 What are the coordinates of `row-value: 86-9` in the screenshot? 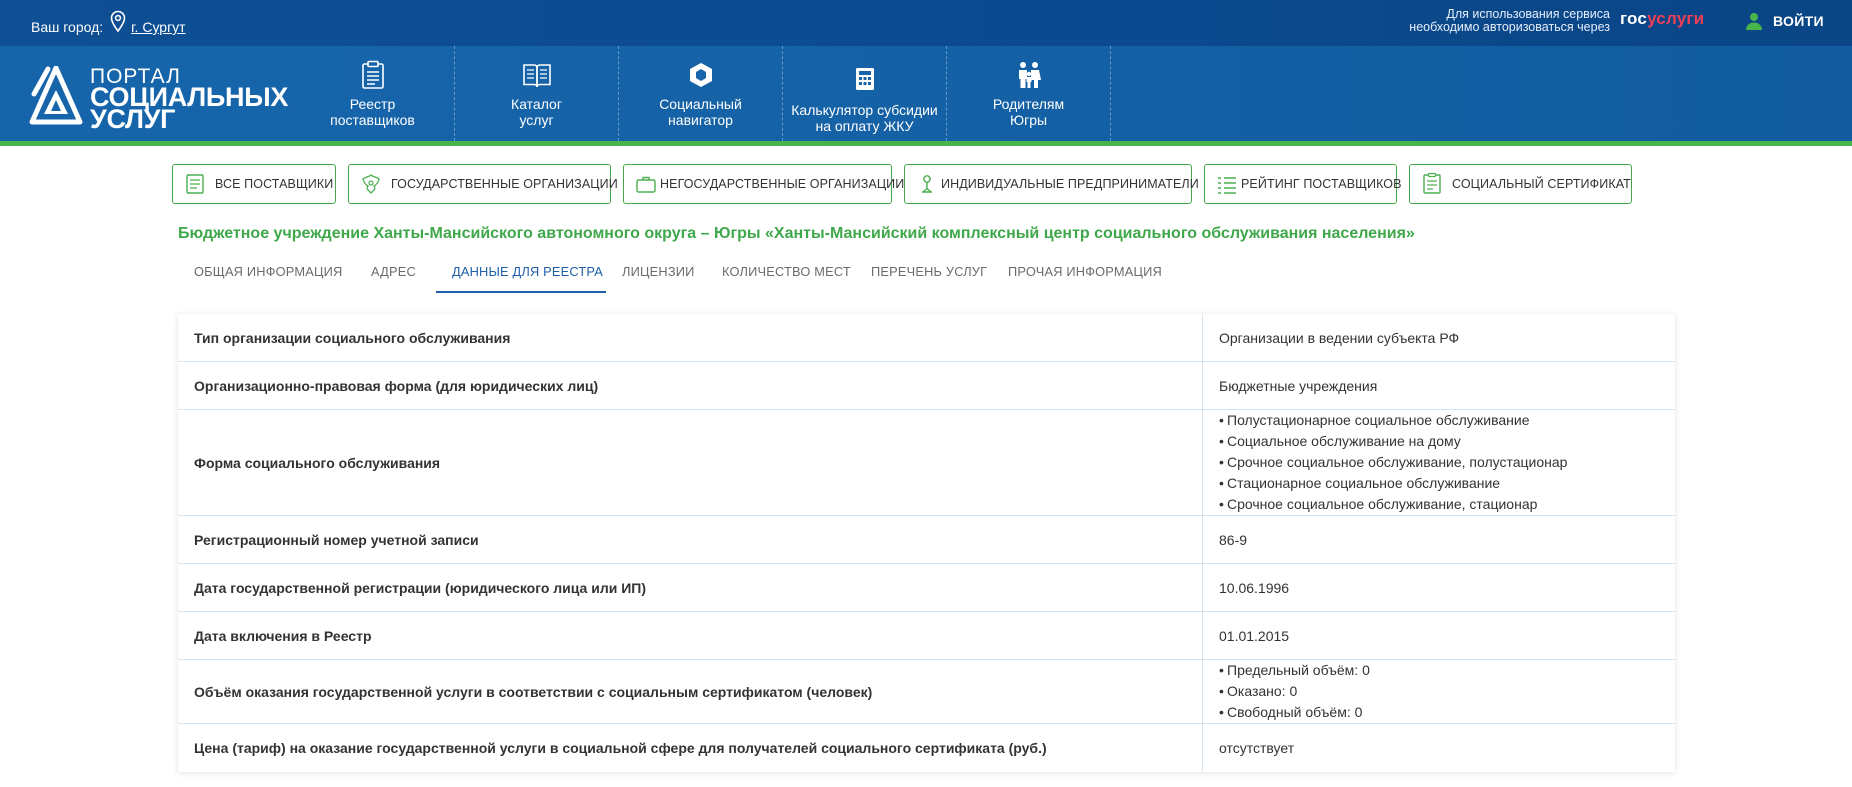 It's located at (1233, 539).